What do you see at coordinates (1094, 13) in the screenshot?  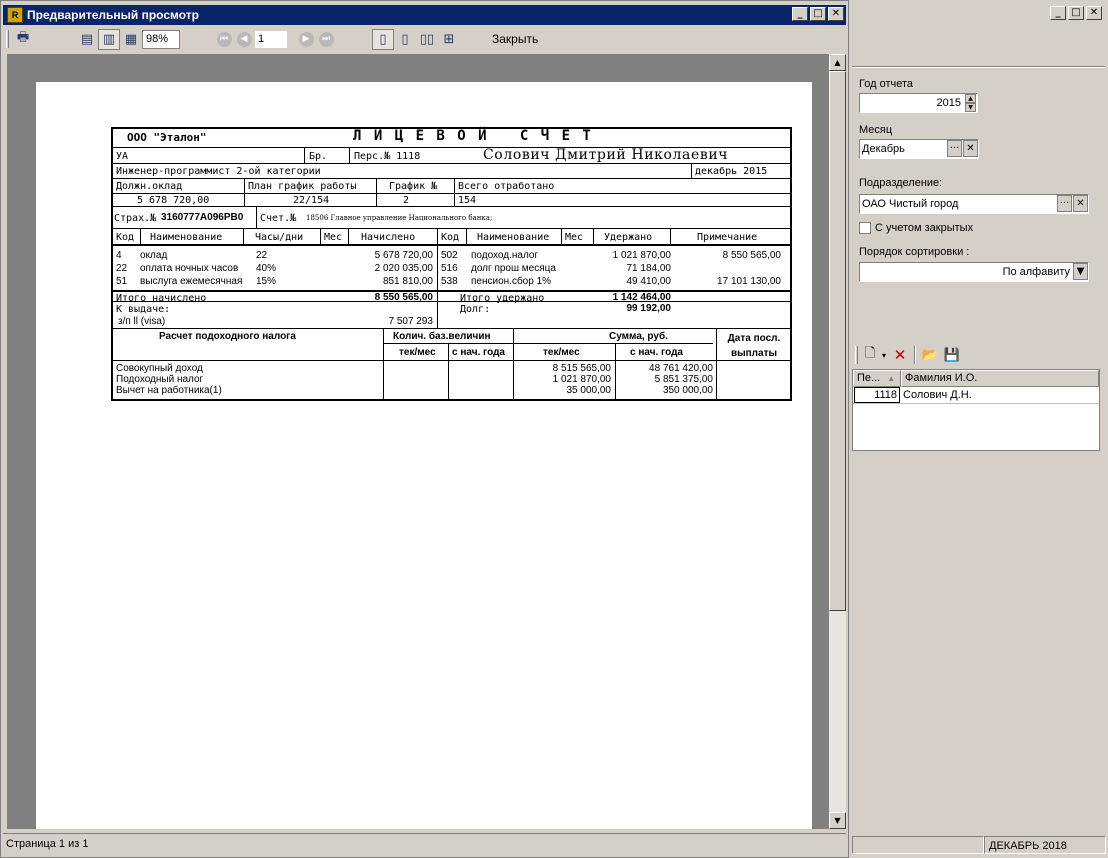 I see `panel-close-button: ✕` at bounding box center [1094, 13].